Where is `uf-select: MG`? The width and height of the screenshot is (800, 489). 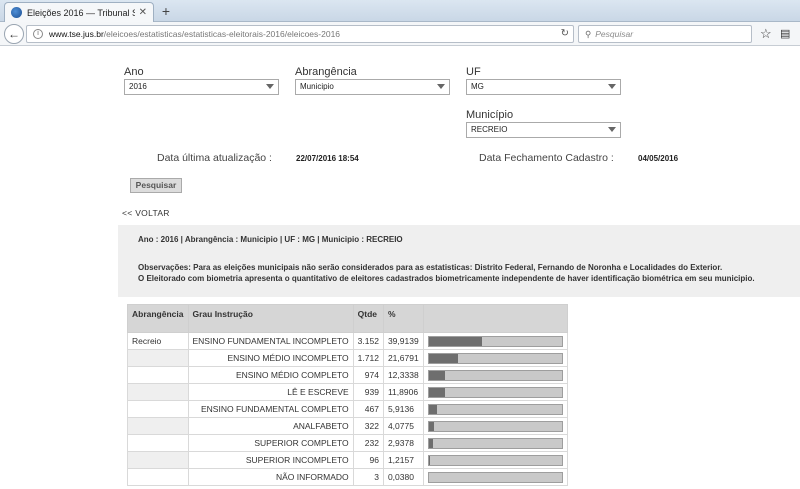
uf-select: MG is located at coordinates (543, 87).